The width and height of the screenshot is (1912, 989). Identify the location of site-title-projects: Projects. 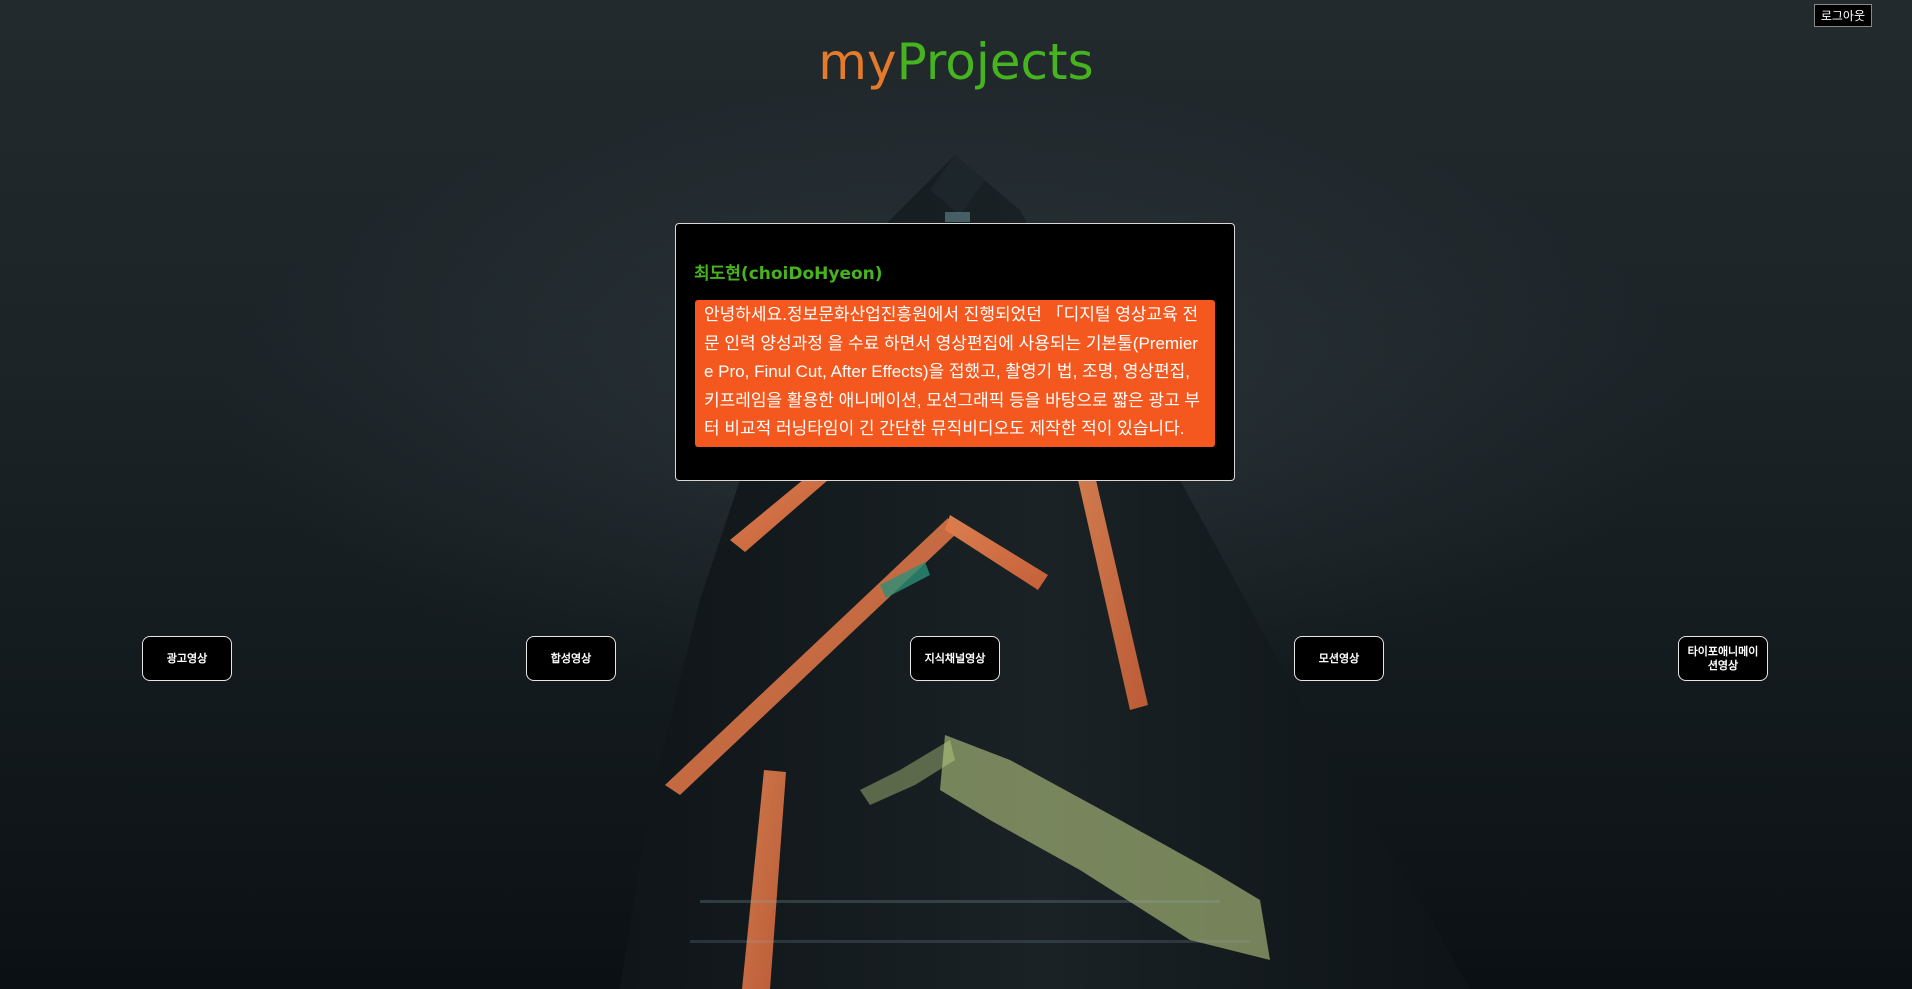
(995, 62).